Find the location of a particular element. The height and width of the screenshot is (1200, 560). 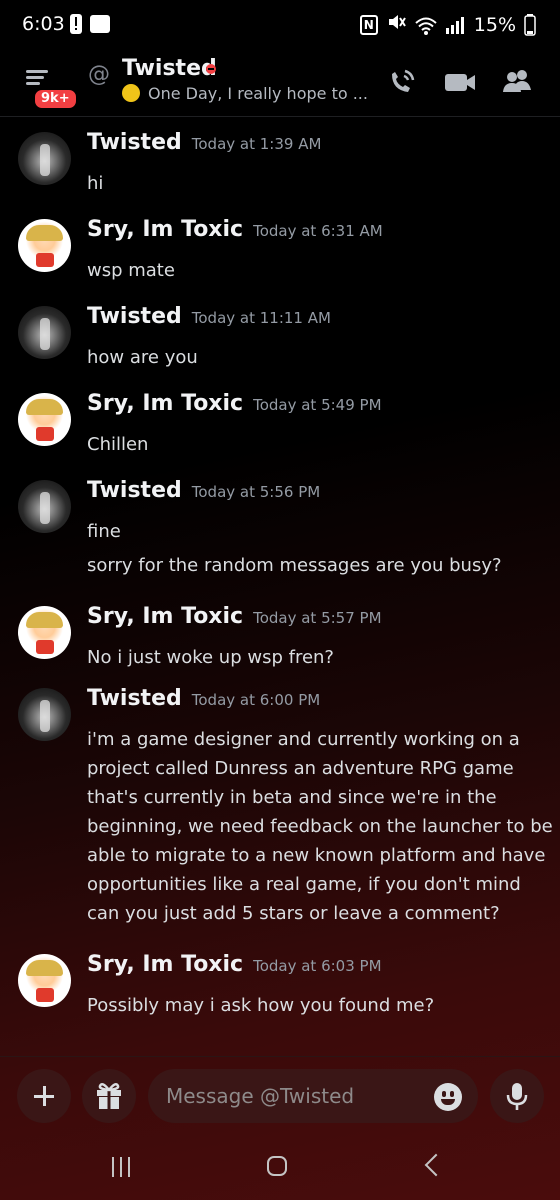

message-header: Sry, Im Toxic Today at 6:03 PM is located at coordinates (234, 964).